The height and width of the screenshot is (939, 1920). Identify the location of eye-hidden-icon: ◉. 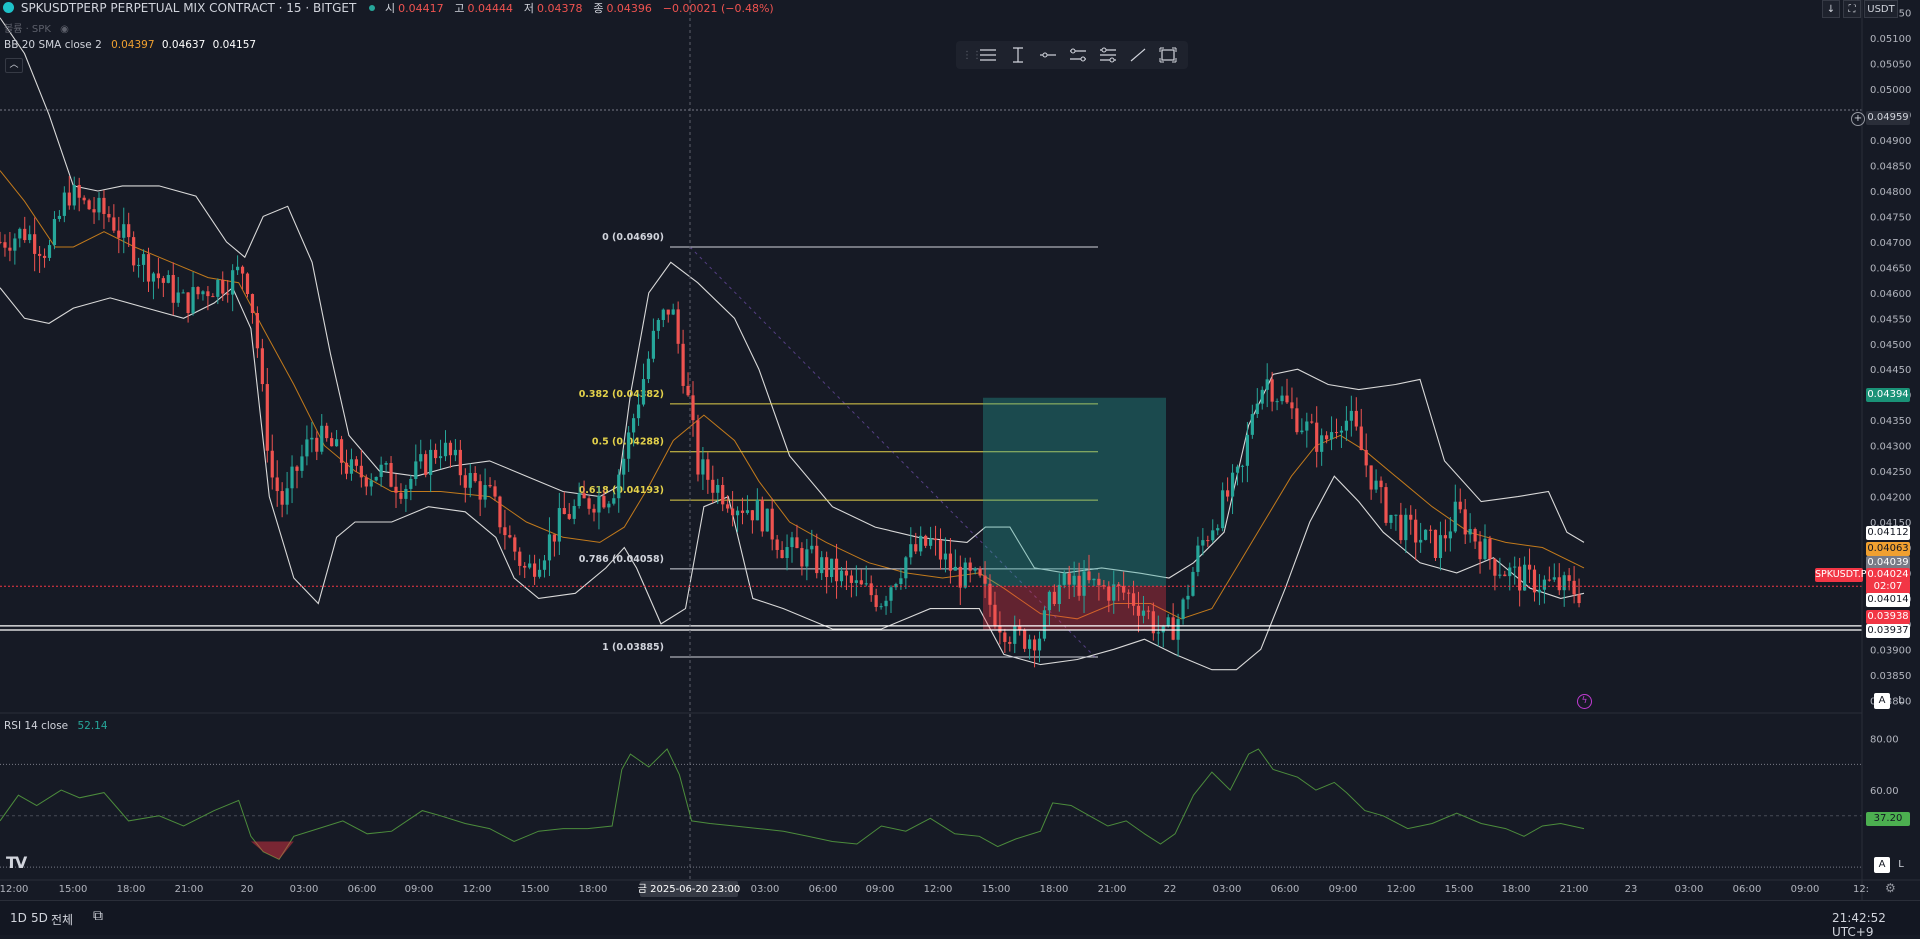
(64, 29).